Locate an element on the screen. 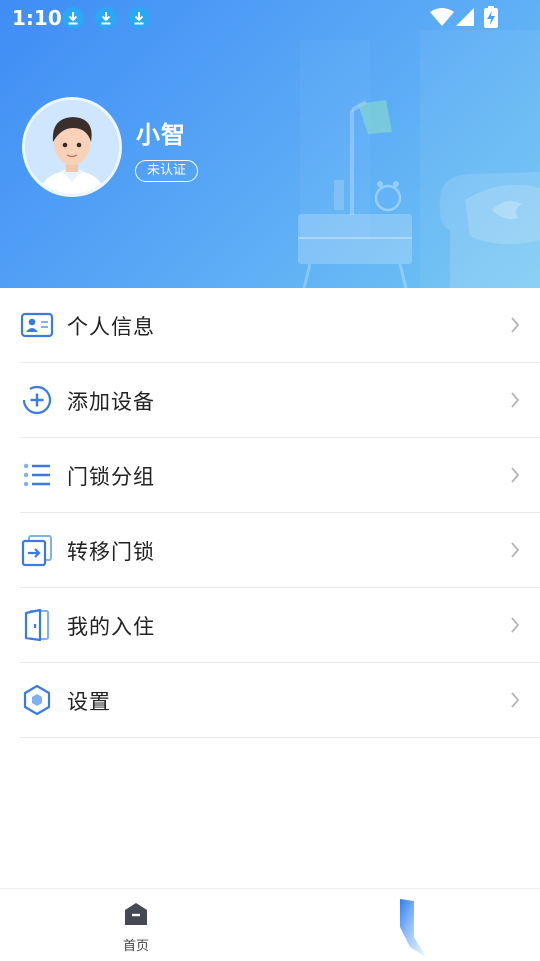 The width and height of the screenshot is (540, 961). verification-status-badge: 未认证 is located at coordinates (167, 171).